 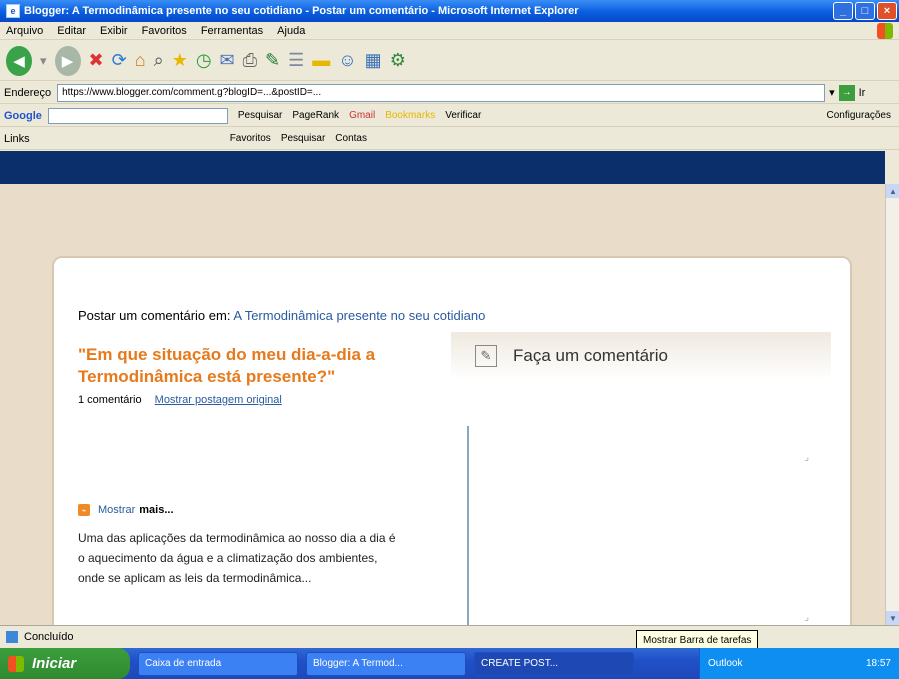 What do you see at coordinates (28, 92) in the screenshot?
I see `address-label: Endereço` at bounding box center [28, 92].